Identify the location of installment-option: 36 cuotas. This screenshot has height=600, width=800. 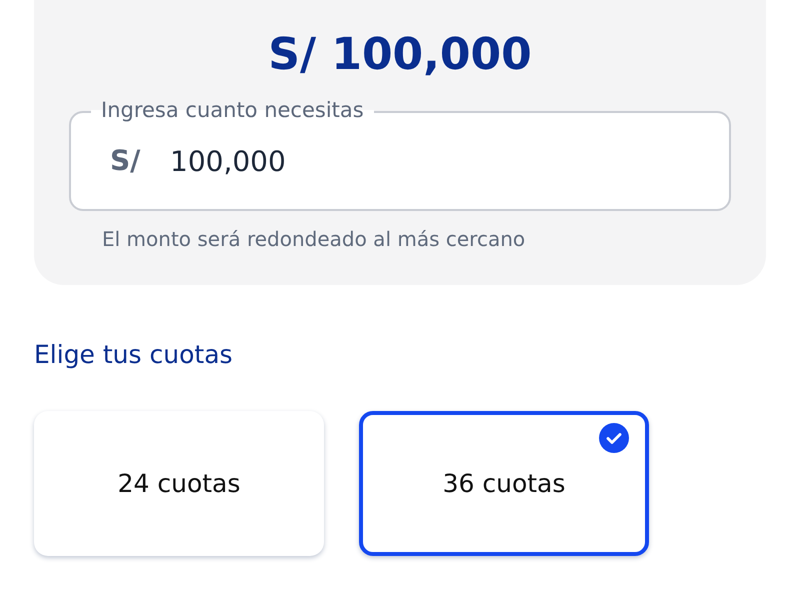
(504, 483).